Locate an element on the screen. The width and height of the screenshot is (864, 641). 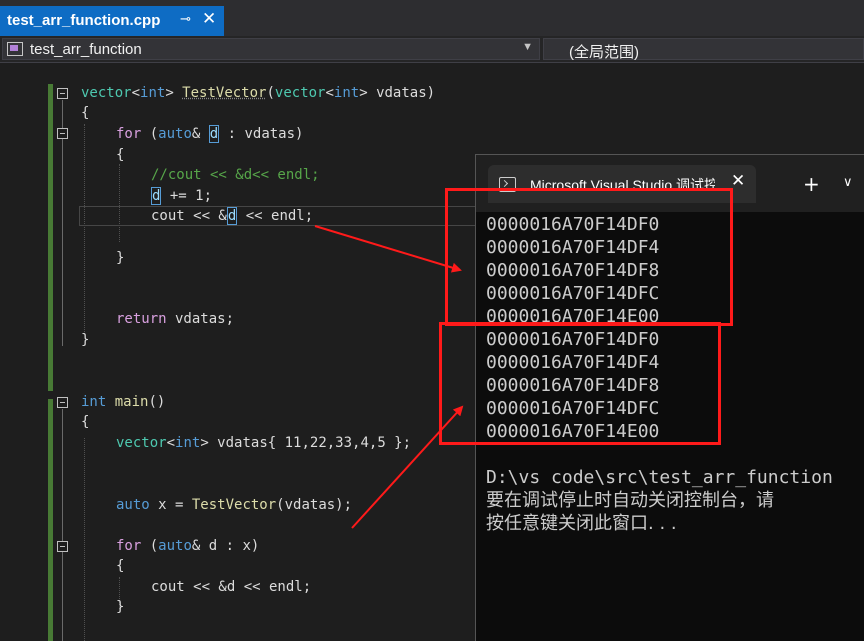
code-line: d += 1; is located at coordinates (181, 196).